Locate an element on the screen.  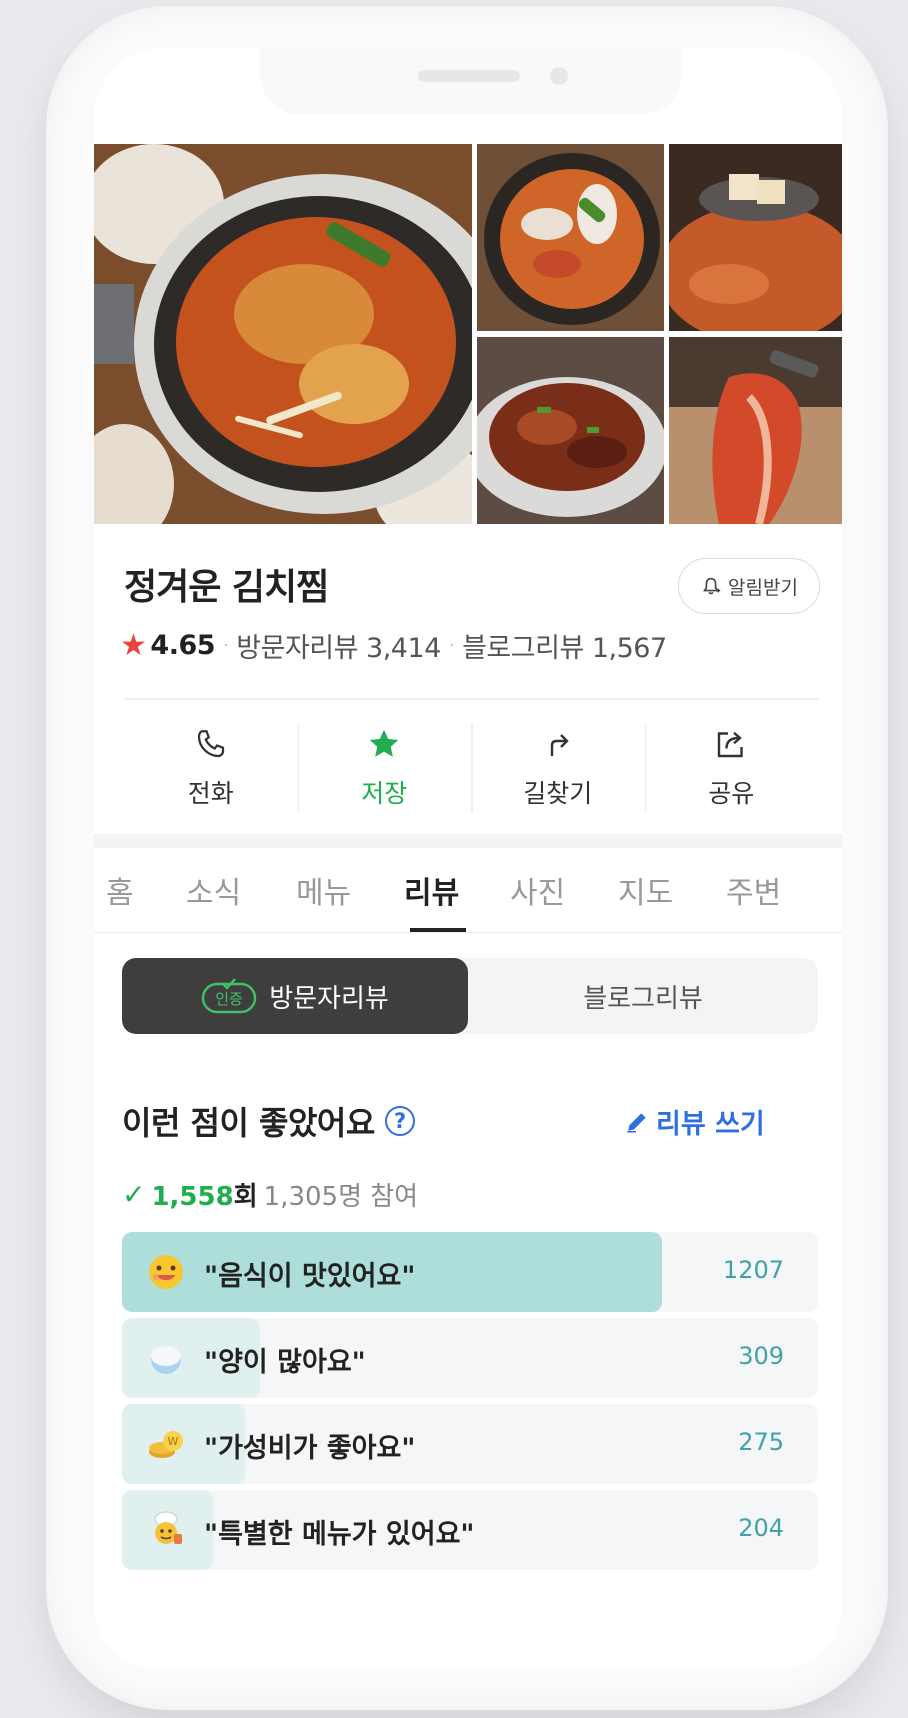
divider is located at coordinates (471, 699).